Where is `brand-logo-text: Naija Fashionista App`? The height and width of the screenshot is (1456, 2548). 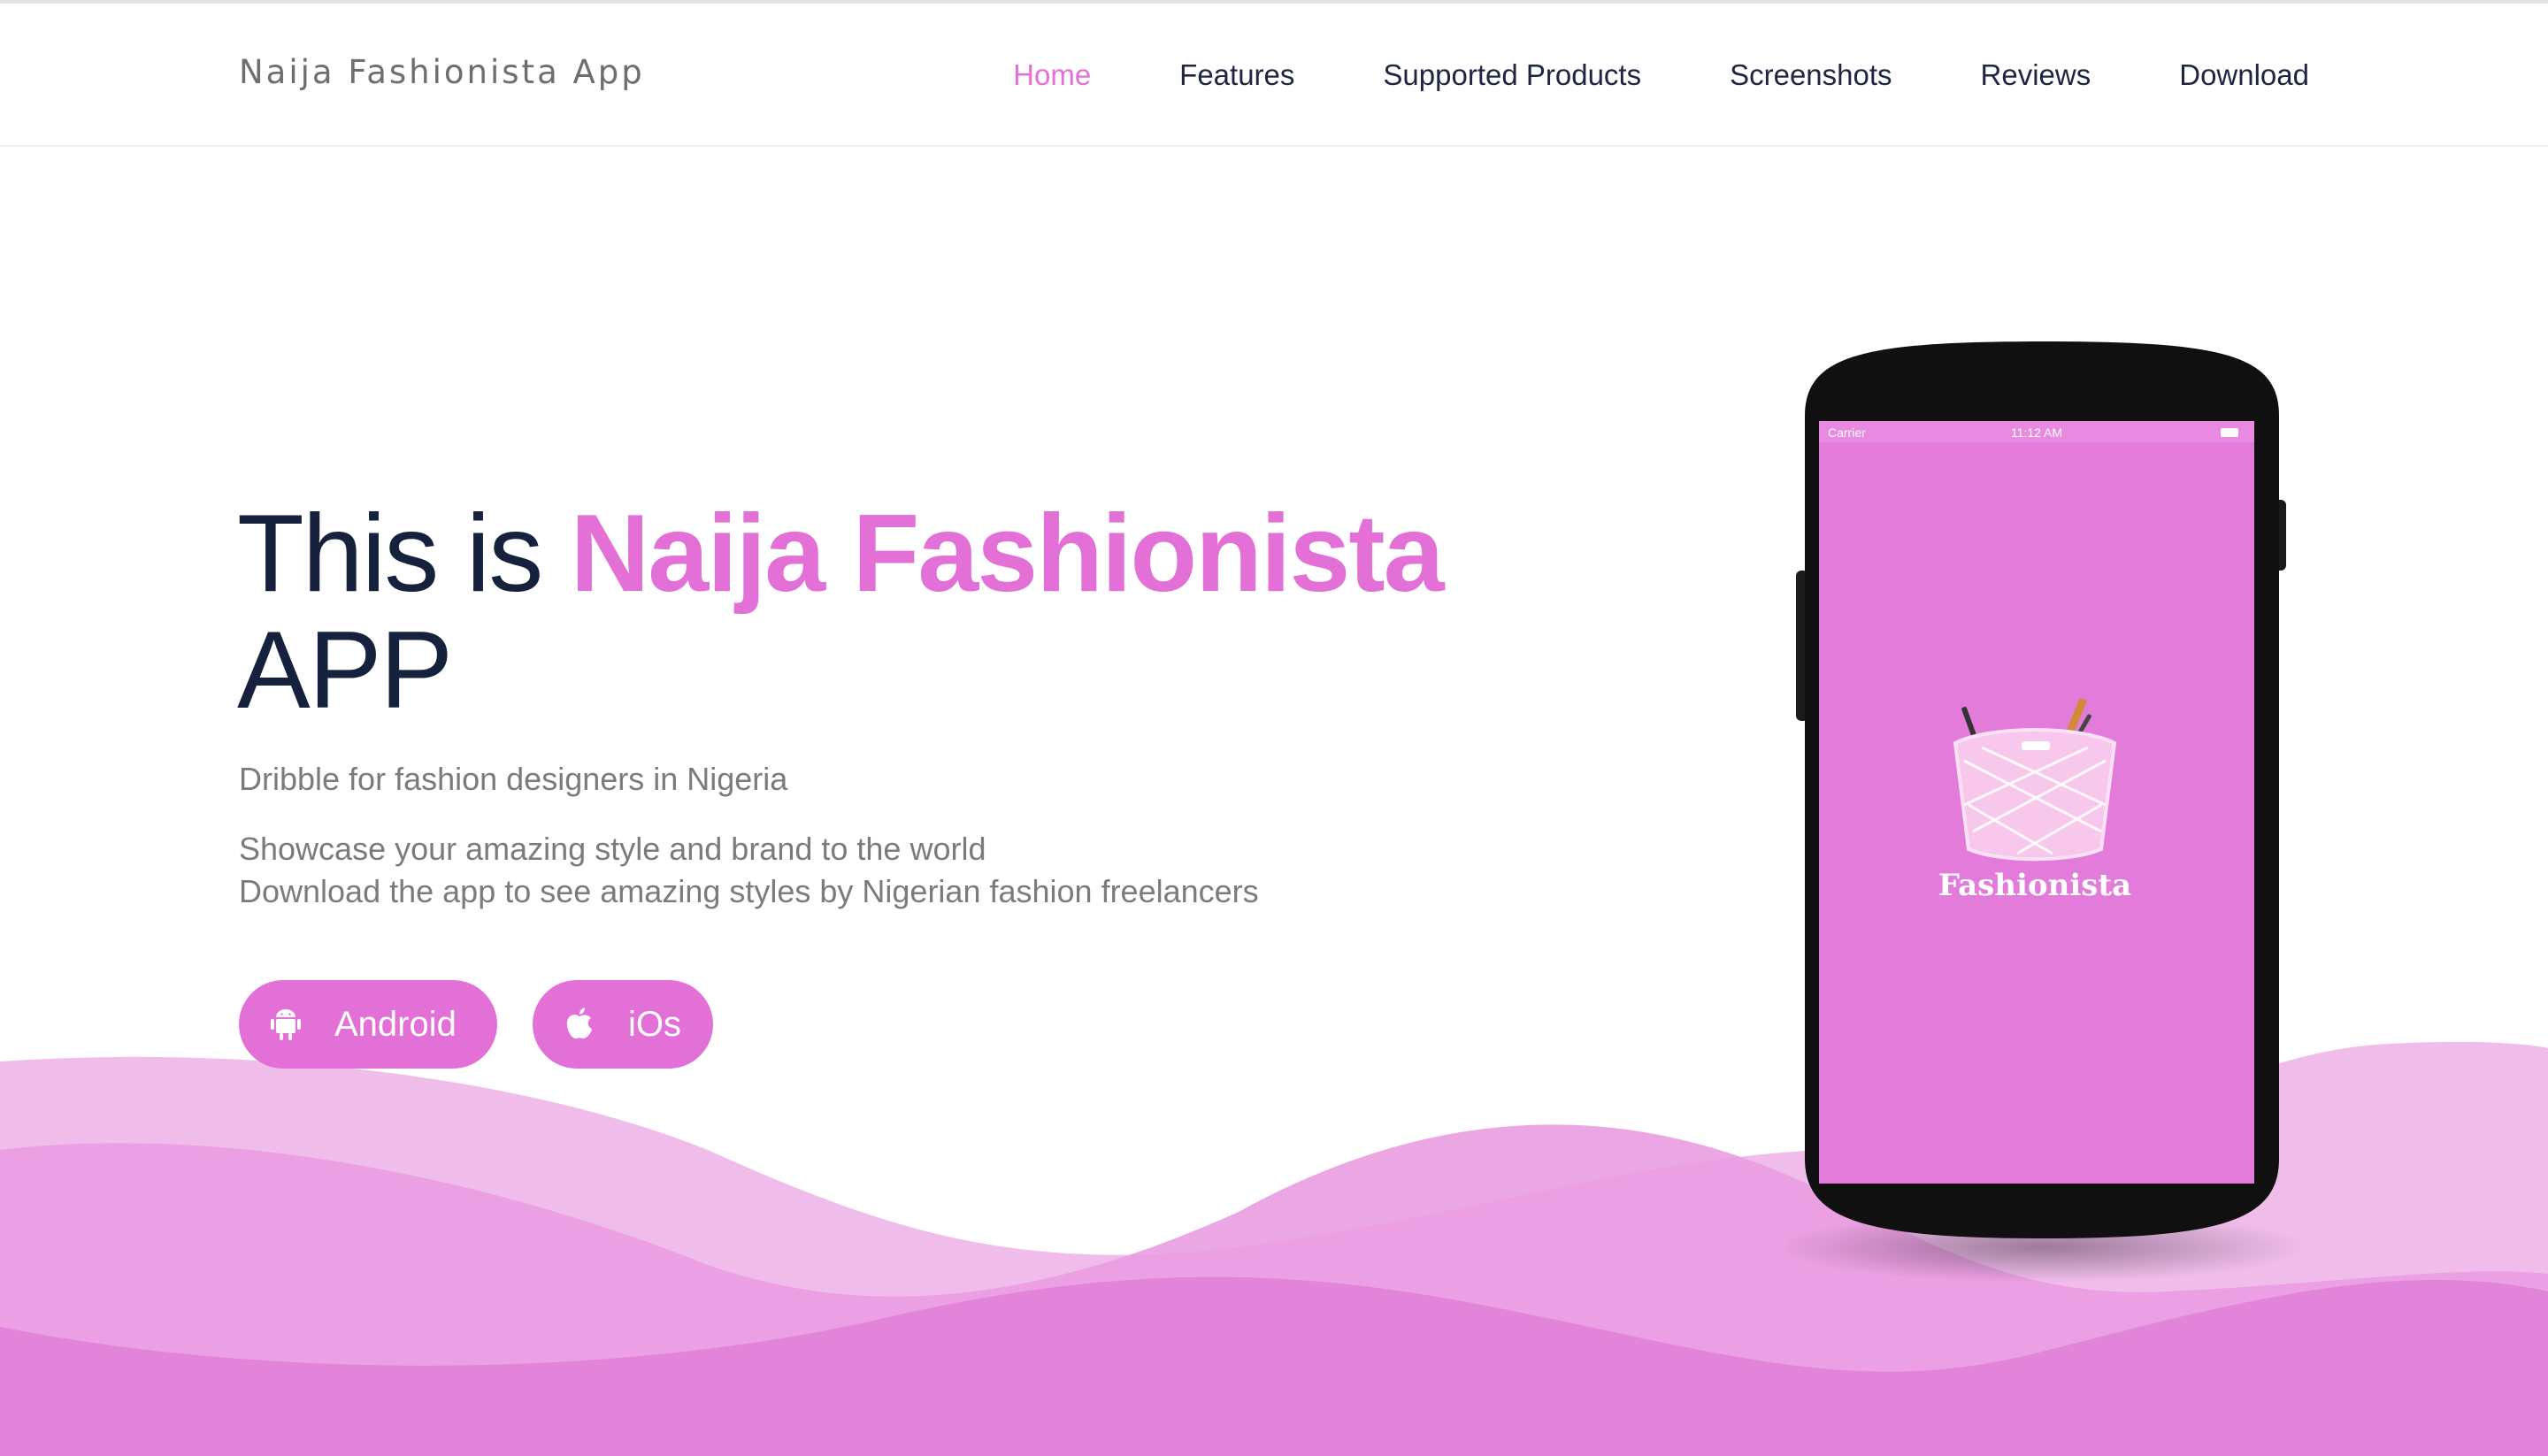
brand-logo-text: Naija Fashionista App is located at coordinates (442, 72).